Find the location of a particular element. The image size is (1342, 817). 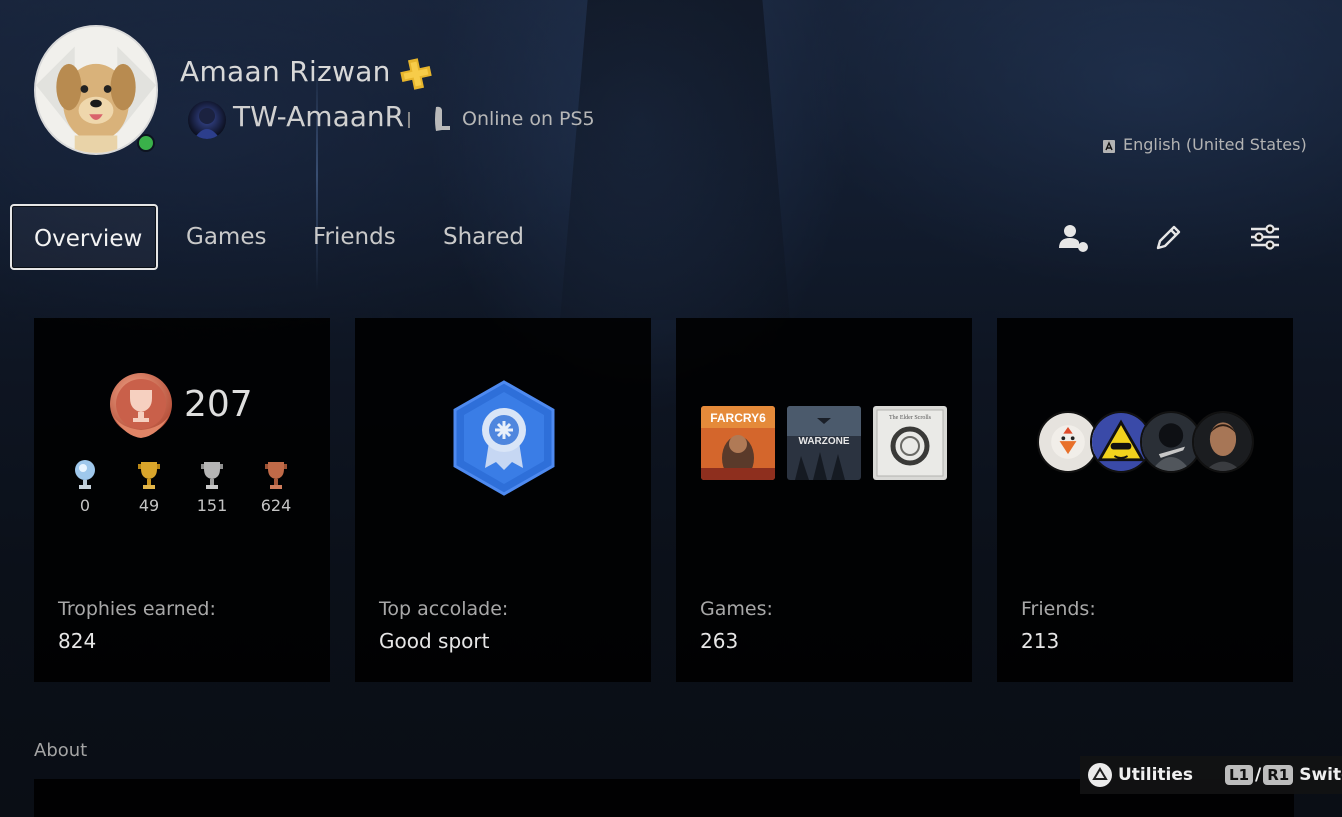

friends-card: Friends: 213 is located at coordinates (1145, 500).